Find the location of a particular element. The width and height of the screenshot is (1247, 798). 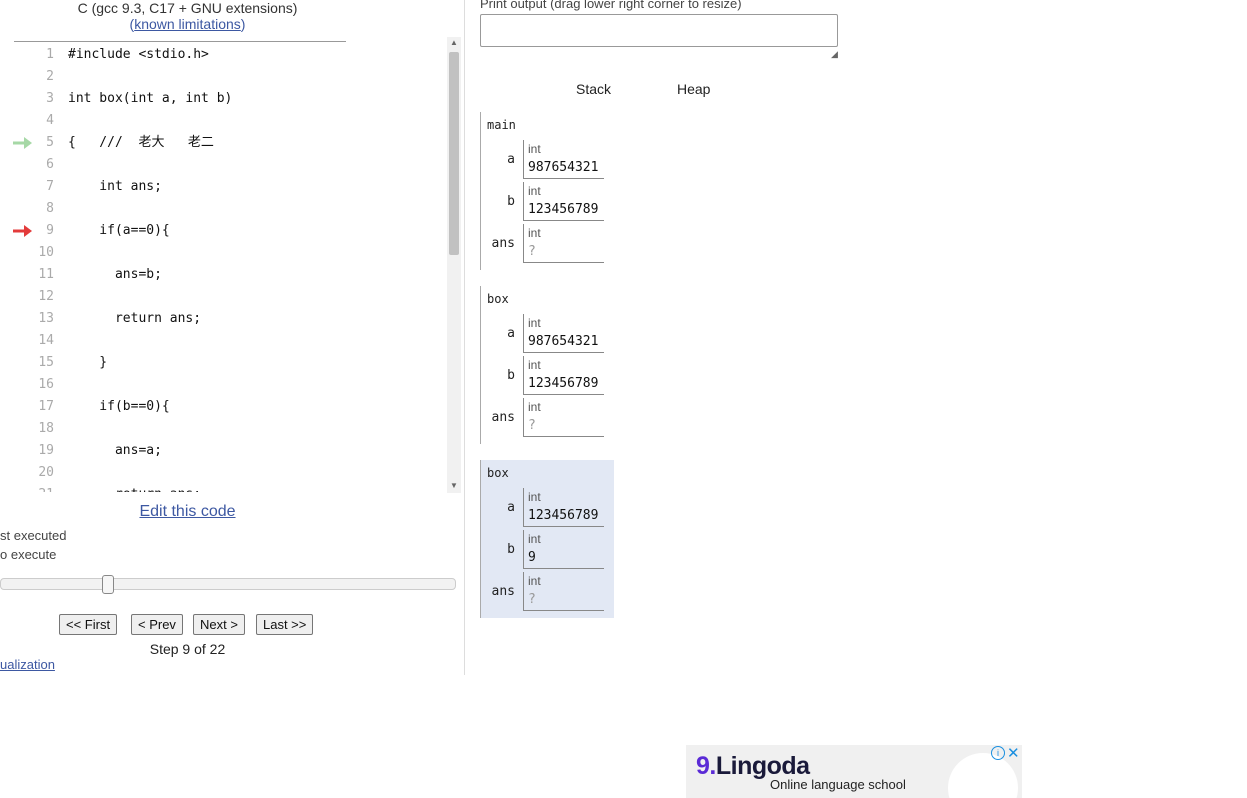

line-number: 14 is located at coordinates (46, 340).